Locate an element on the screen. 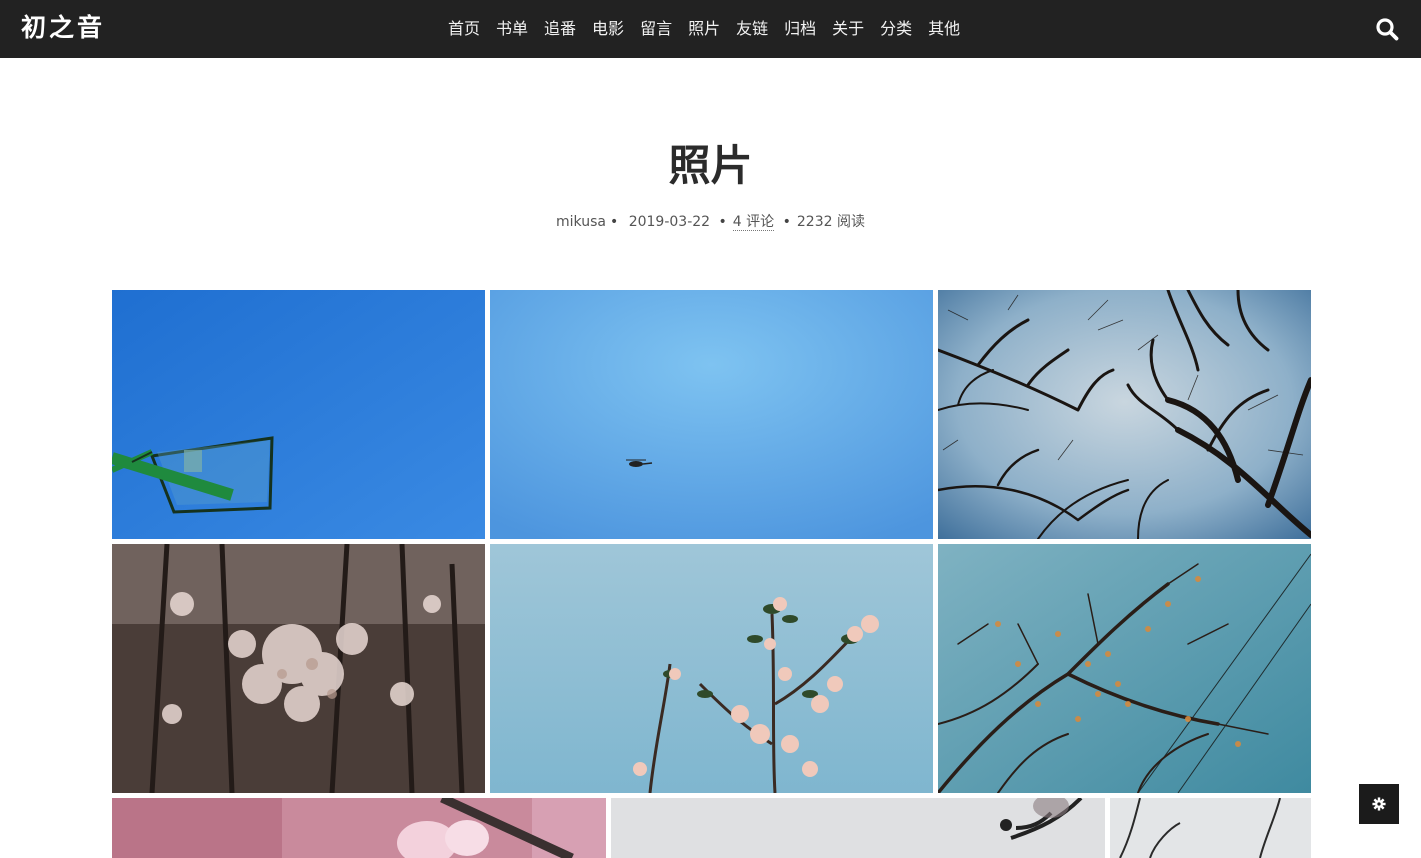 This screenshot has width=1421, height=858. nav-item-categories: 分类 is located at coordinates (896, 29).